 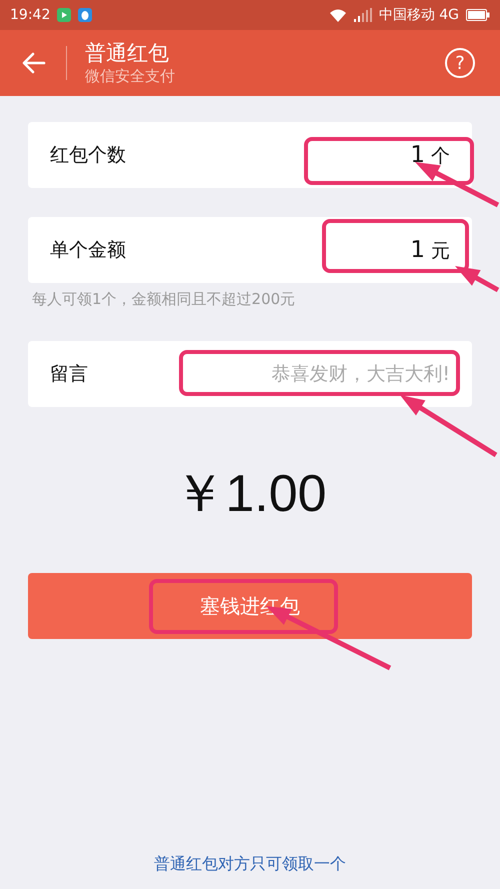 I want to click on status-time: 19:42, so click(x=30, y=15).